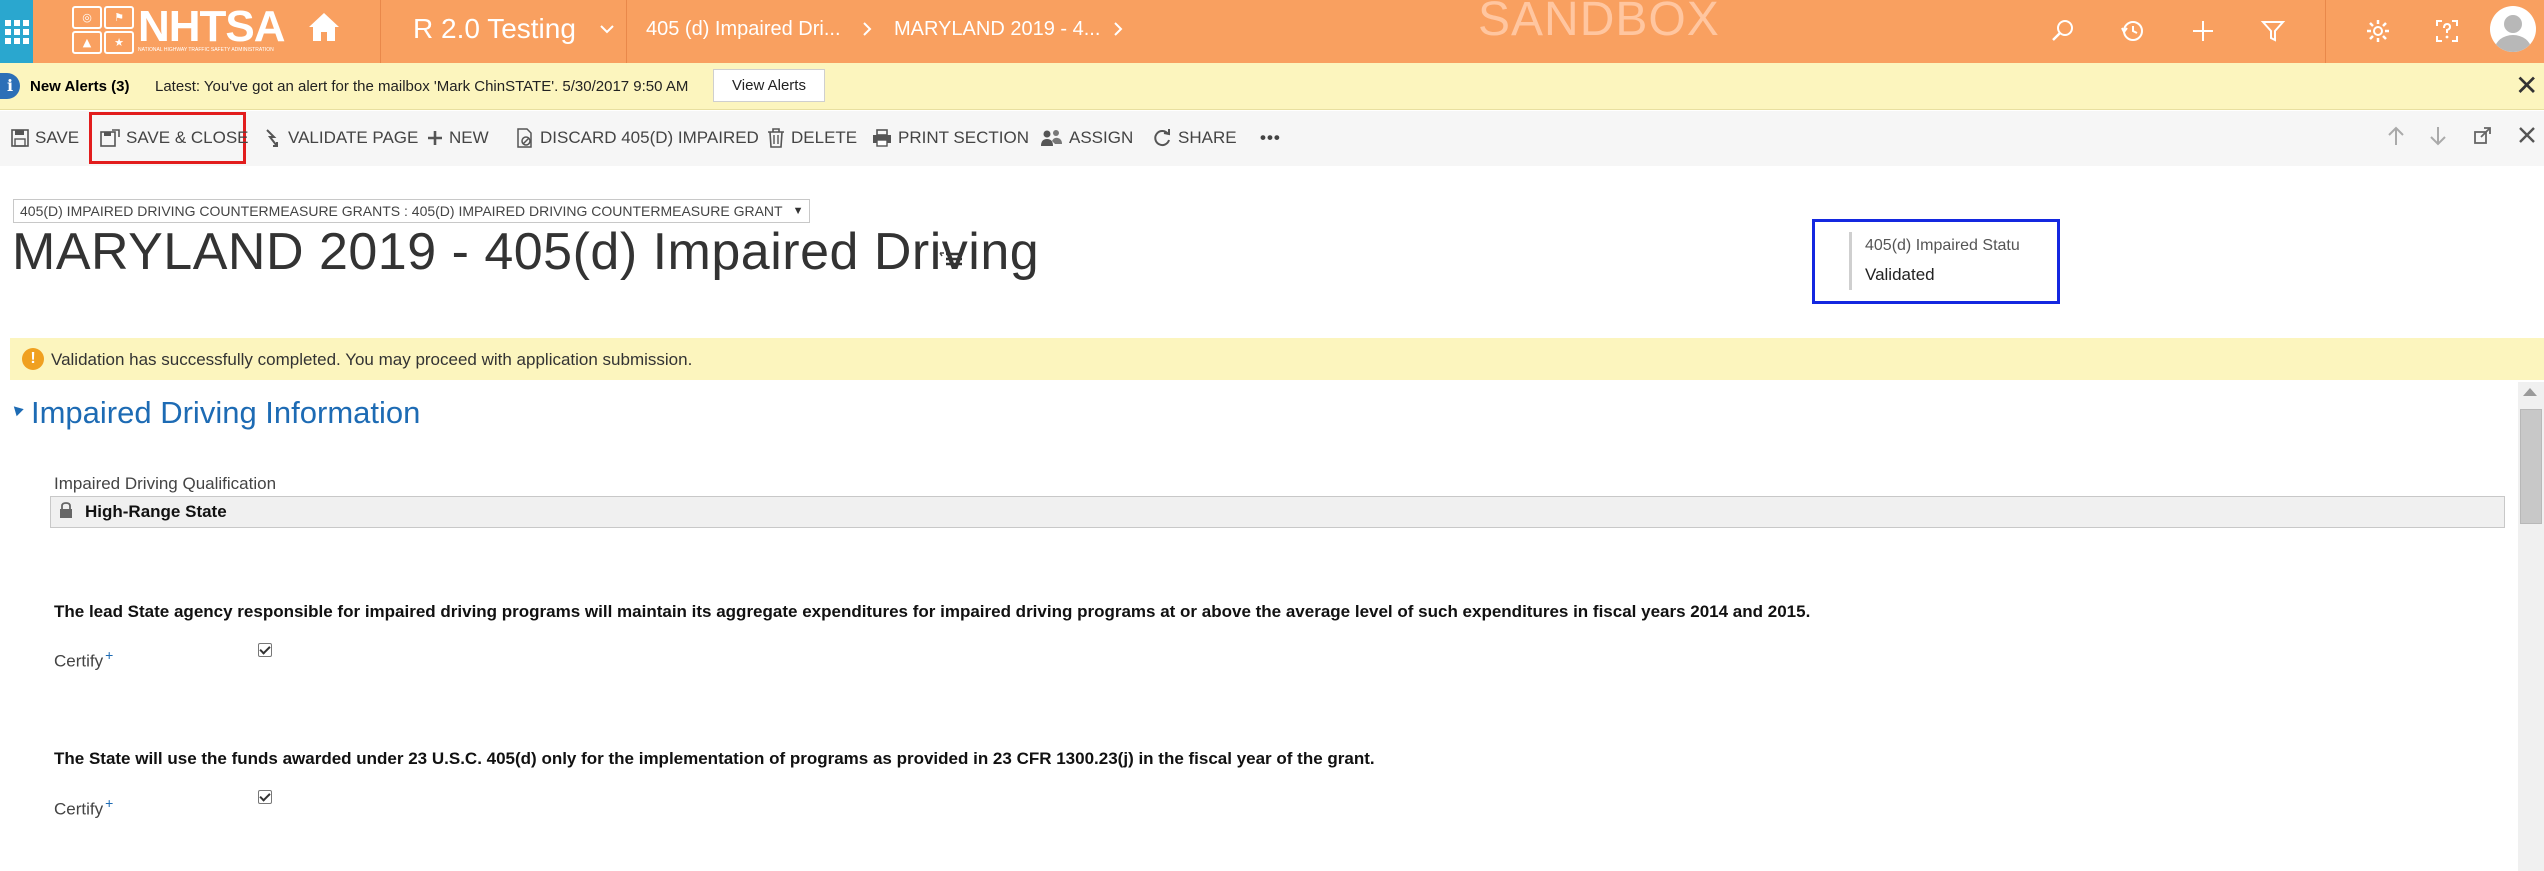 This screenshot has height=871, width=2544. I want to click on save-and-close-button: SAVE & CLOSE, so click(174, 138).